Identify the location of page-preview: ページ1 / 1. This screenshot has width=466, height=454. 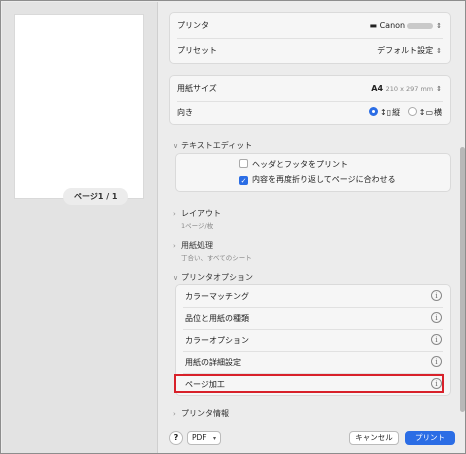
(79, 109).